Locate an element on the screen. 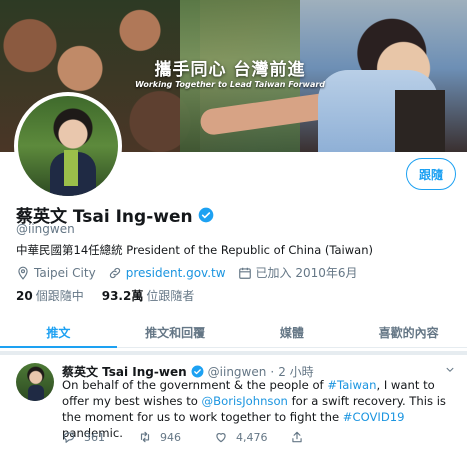  profile-location: Taipei City is located at coordinates (56, 273).